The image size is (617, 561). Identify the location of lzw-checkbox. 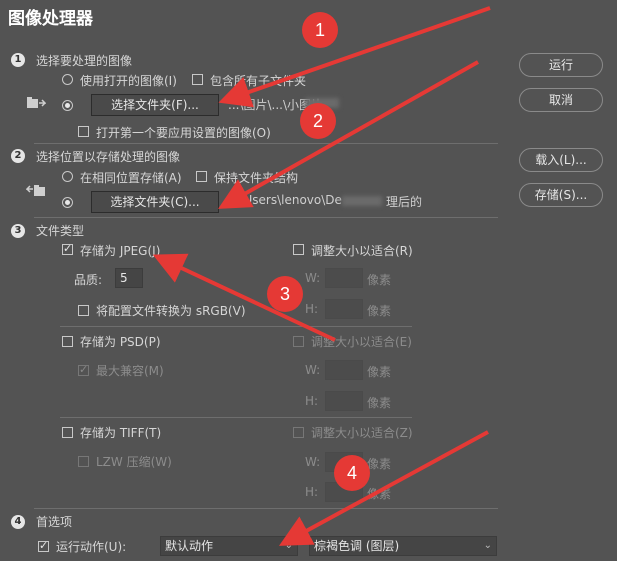
(83, 461).